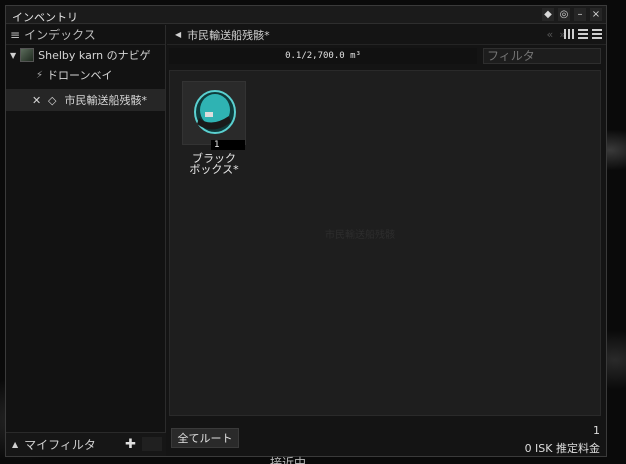 The image size is (626, 464). What do you see at coordinates (214, 164) in the screenshot?
I see `item-label: ブラック ボックス*` at bounding box center [214, 164].